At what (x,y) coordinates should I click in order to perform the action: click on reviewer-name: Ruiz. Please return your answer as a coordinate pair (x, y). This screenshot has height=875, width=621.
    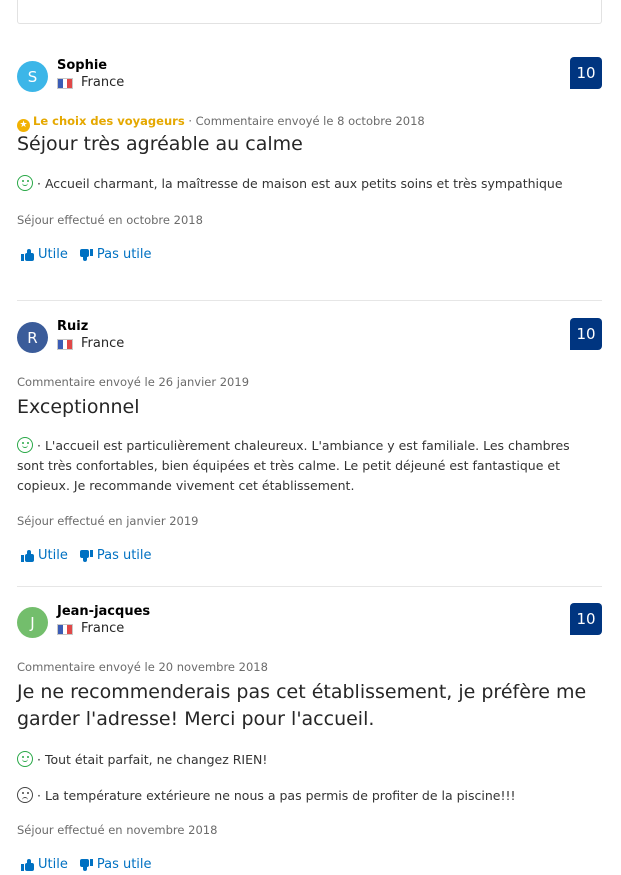
    Looking at the image, I should click on (73, 326).